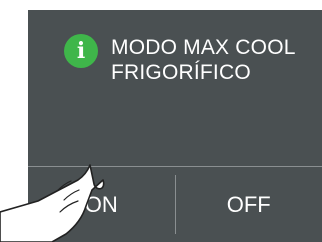 The width and height of the screenshot is (322, 242). Describe the element at coordinates (181, 72) in the screenshot. I see `message-line-2: FRIGORÍFICO` at that location.